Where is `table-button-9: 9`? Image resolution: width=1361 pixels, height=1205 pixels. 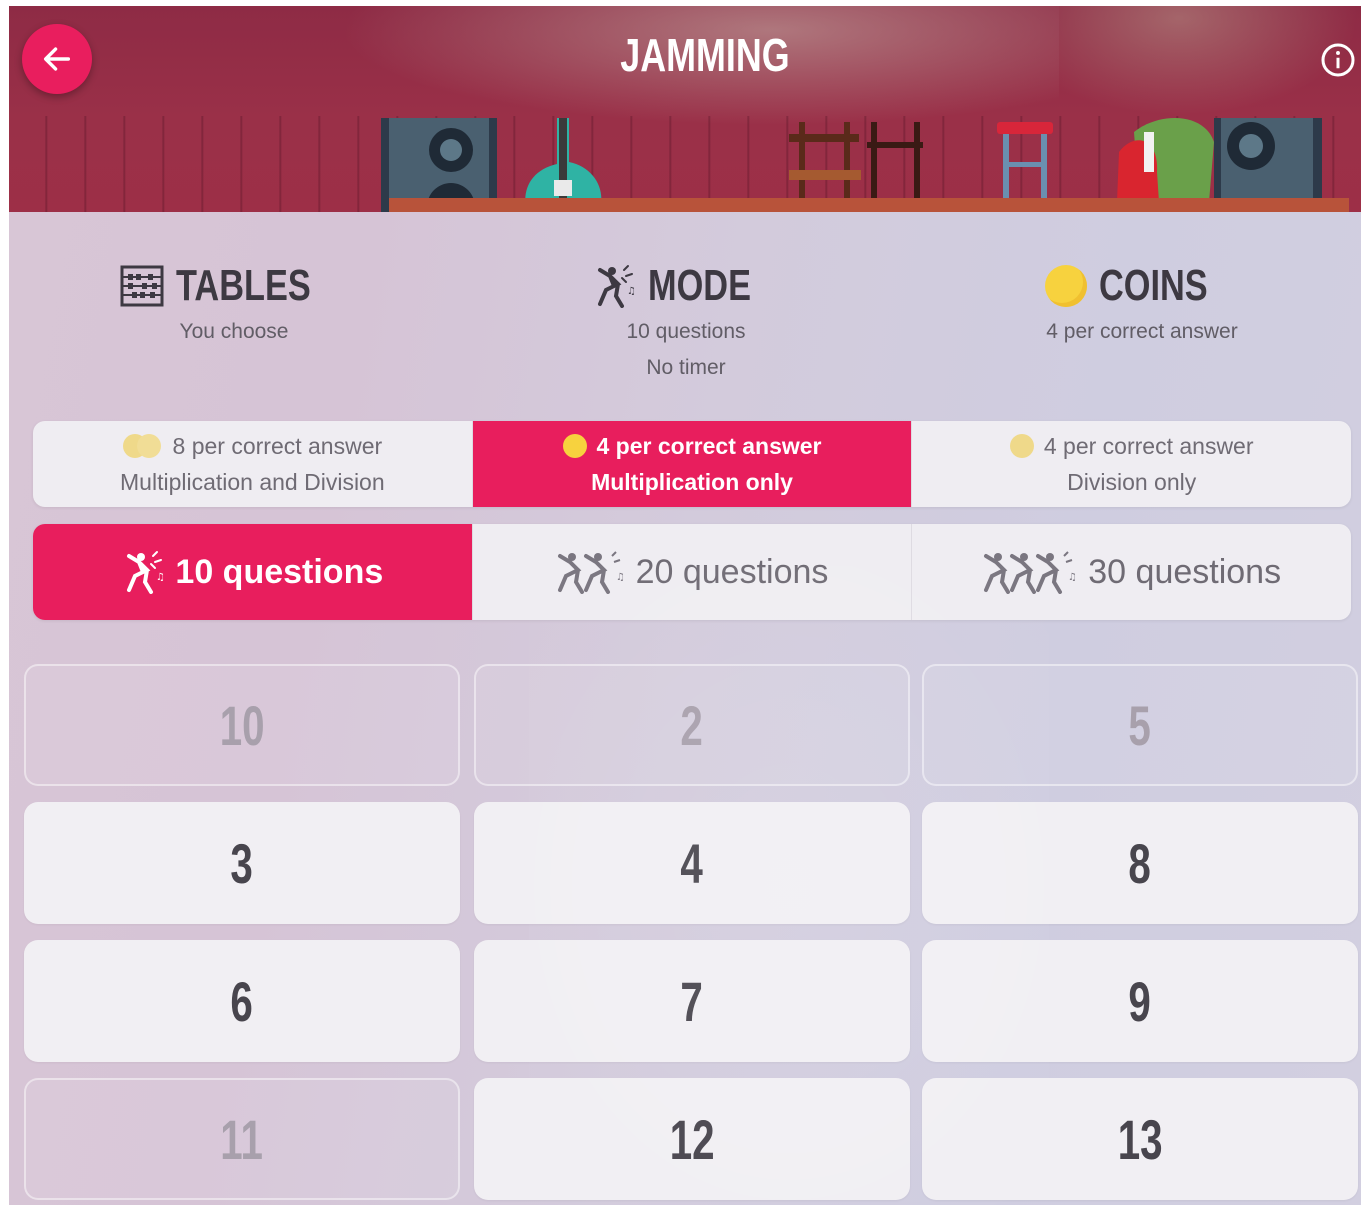
table-button-9: 9 is located at coordinates (1140, 1001).